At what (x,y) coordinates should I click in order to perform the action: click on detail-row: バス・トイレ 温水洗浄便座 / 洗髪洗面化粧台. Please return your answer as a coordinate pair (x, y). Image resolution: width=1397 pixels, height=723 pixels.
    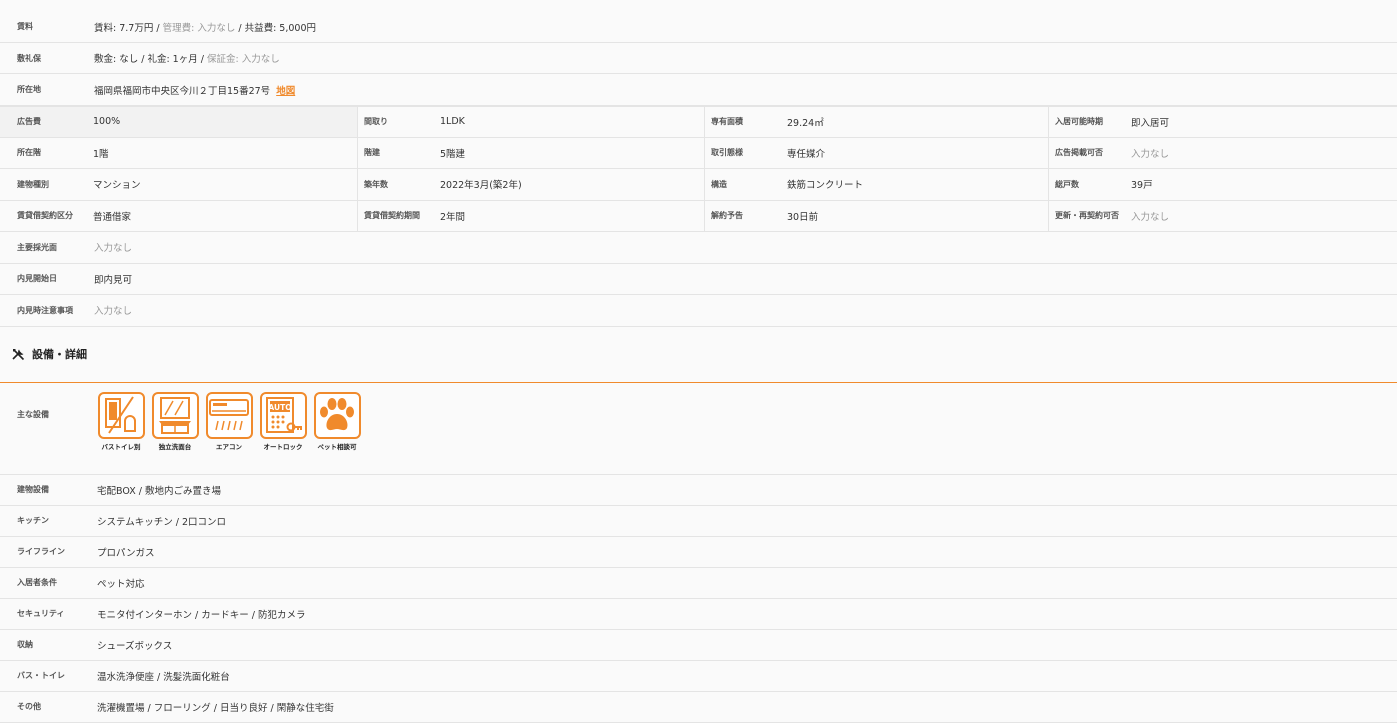
    Looking at the image, I should click on (698, 676).